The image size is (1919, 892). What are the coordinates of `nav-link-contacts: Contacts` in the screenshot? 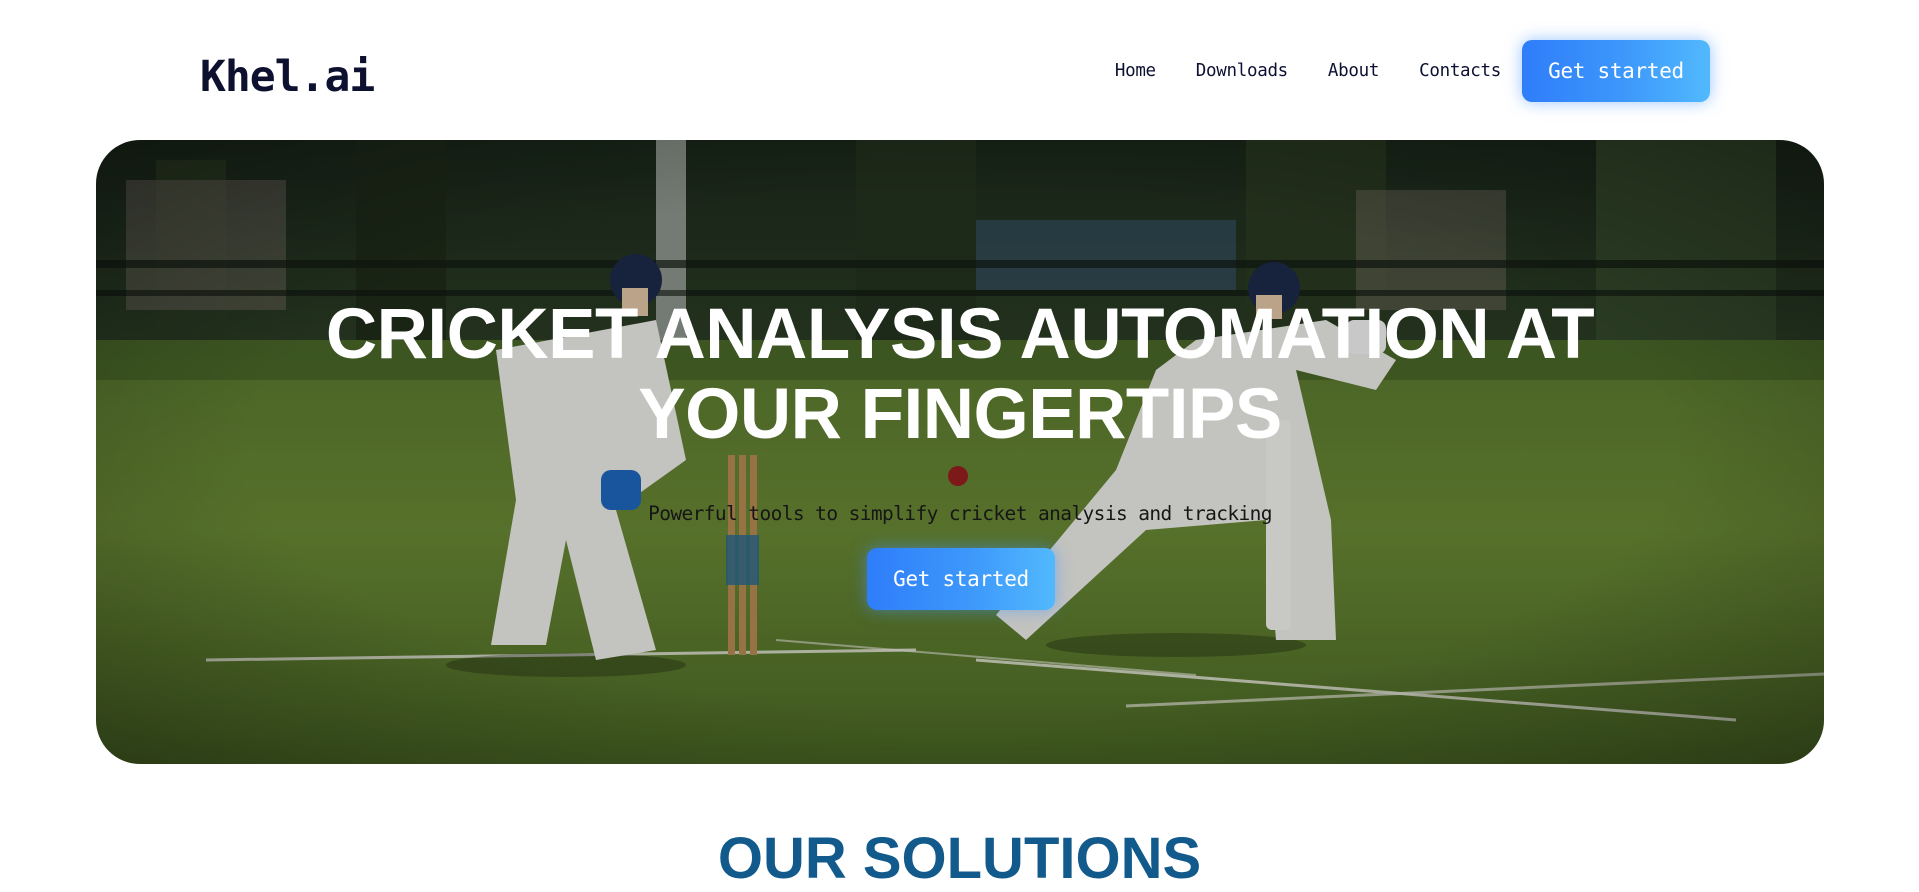 It's located at (1460, 71).